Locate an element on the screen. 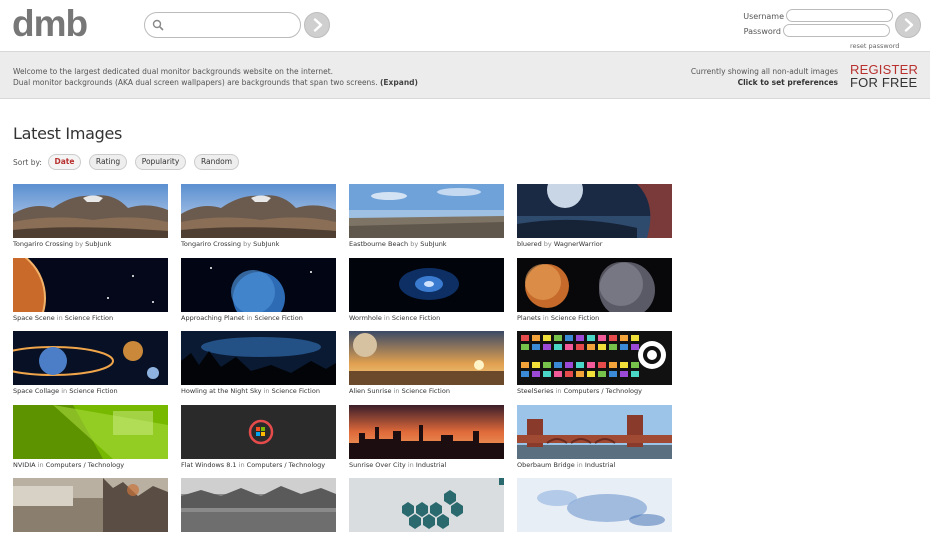 The height and width of the screenshot is (533, 930). image-title: Alien Sunrise is located at coordinates (370, 391).